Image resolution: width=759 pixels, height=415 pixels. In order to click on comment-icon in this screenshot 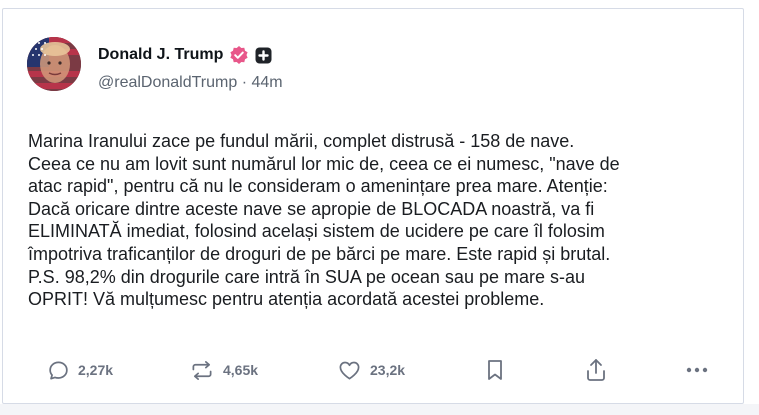, I will do `click(58, 370)`.